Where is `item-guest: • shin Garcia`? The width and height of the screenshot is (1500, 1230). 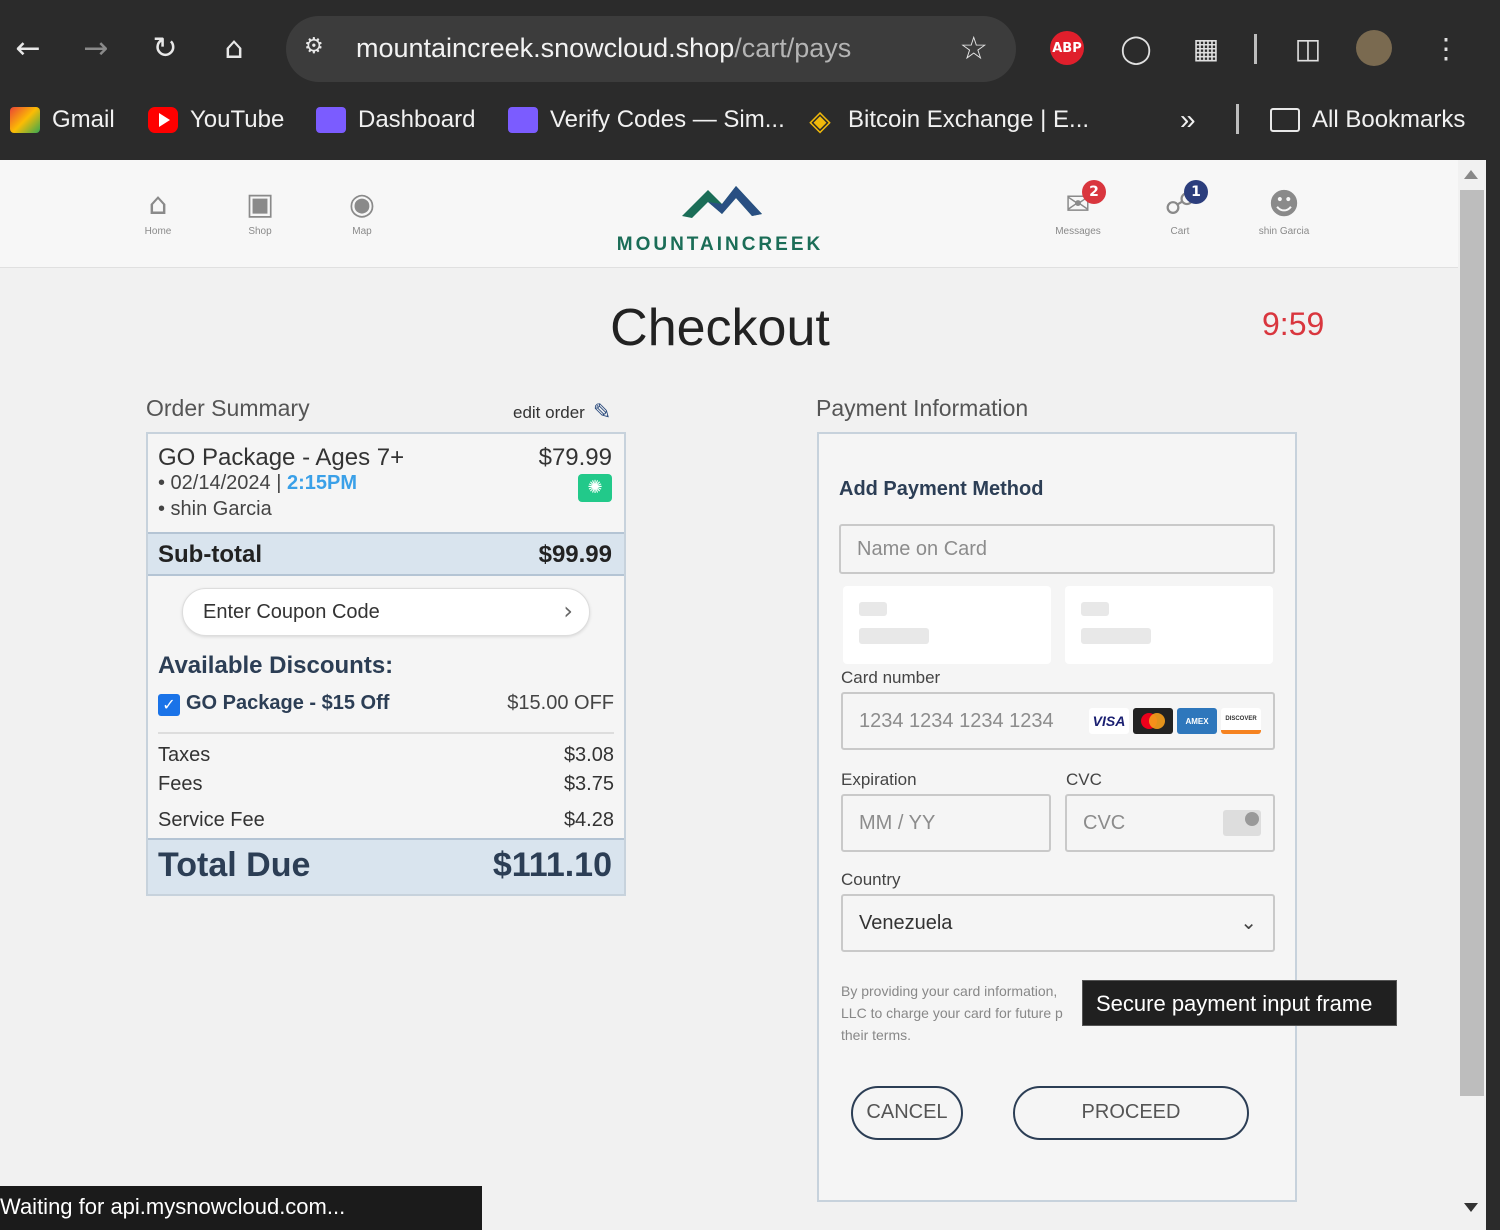 item-guest: • shin Garcia is located at coordinates (215, 509).